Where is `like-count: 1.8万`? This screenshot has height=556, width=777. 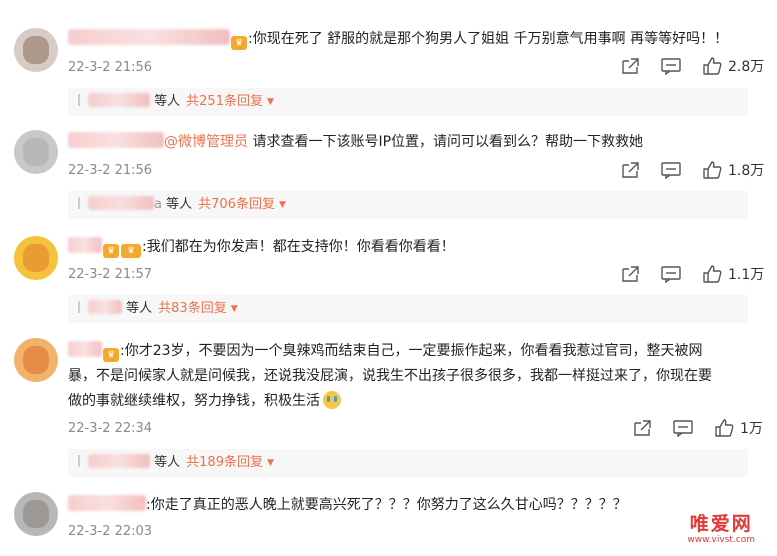
like-count: 1.8万 is located at coordinates (746, 171).